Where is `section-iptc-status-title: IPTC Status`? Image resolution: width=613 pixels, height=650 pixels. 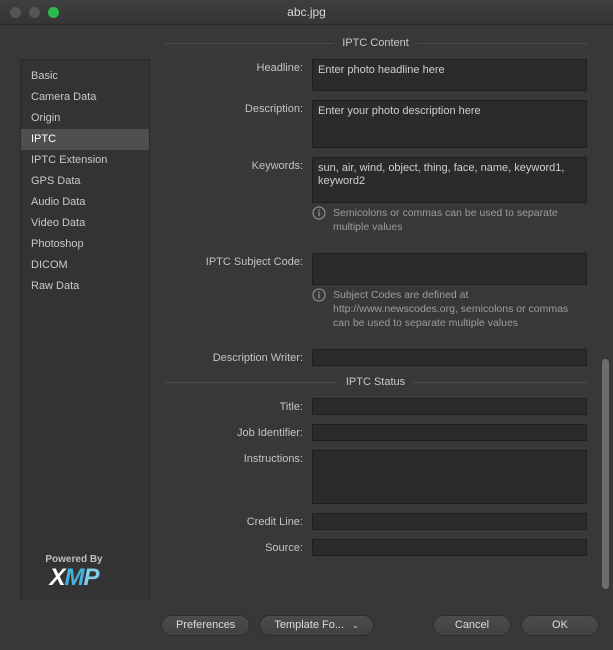 section-iptc-status-title: IPTC Status is located at coordinates (375, 382).